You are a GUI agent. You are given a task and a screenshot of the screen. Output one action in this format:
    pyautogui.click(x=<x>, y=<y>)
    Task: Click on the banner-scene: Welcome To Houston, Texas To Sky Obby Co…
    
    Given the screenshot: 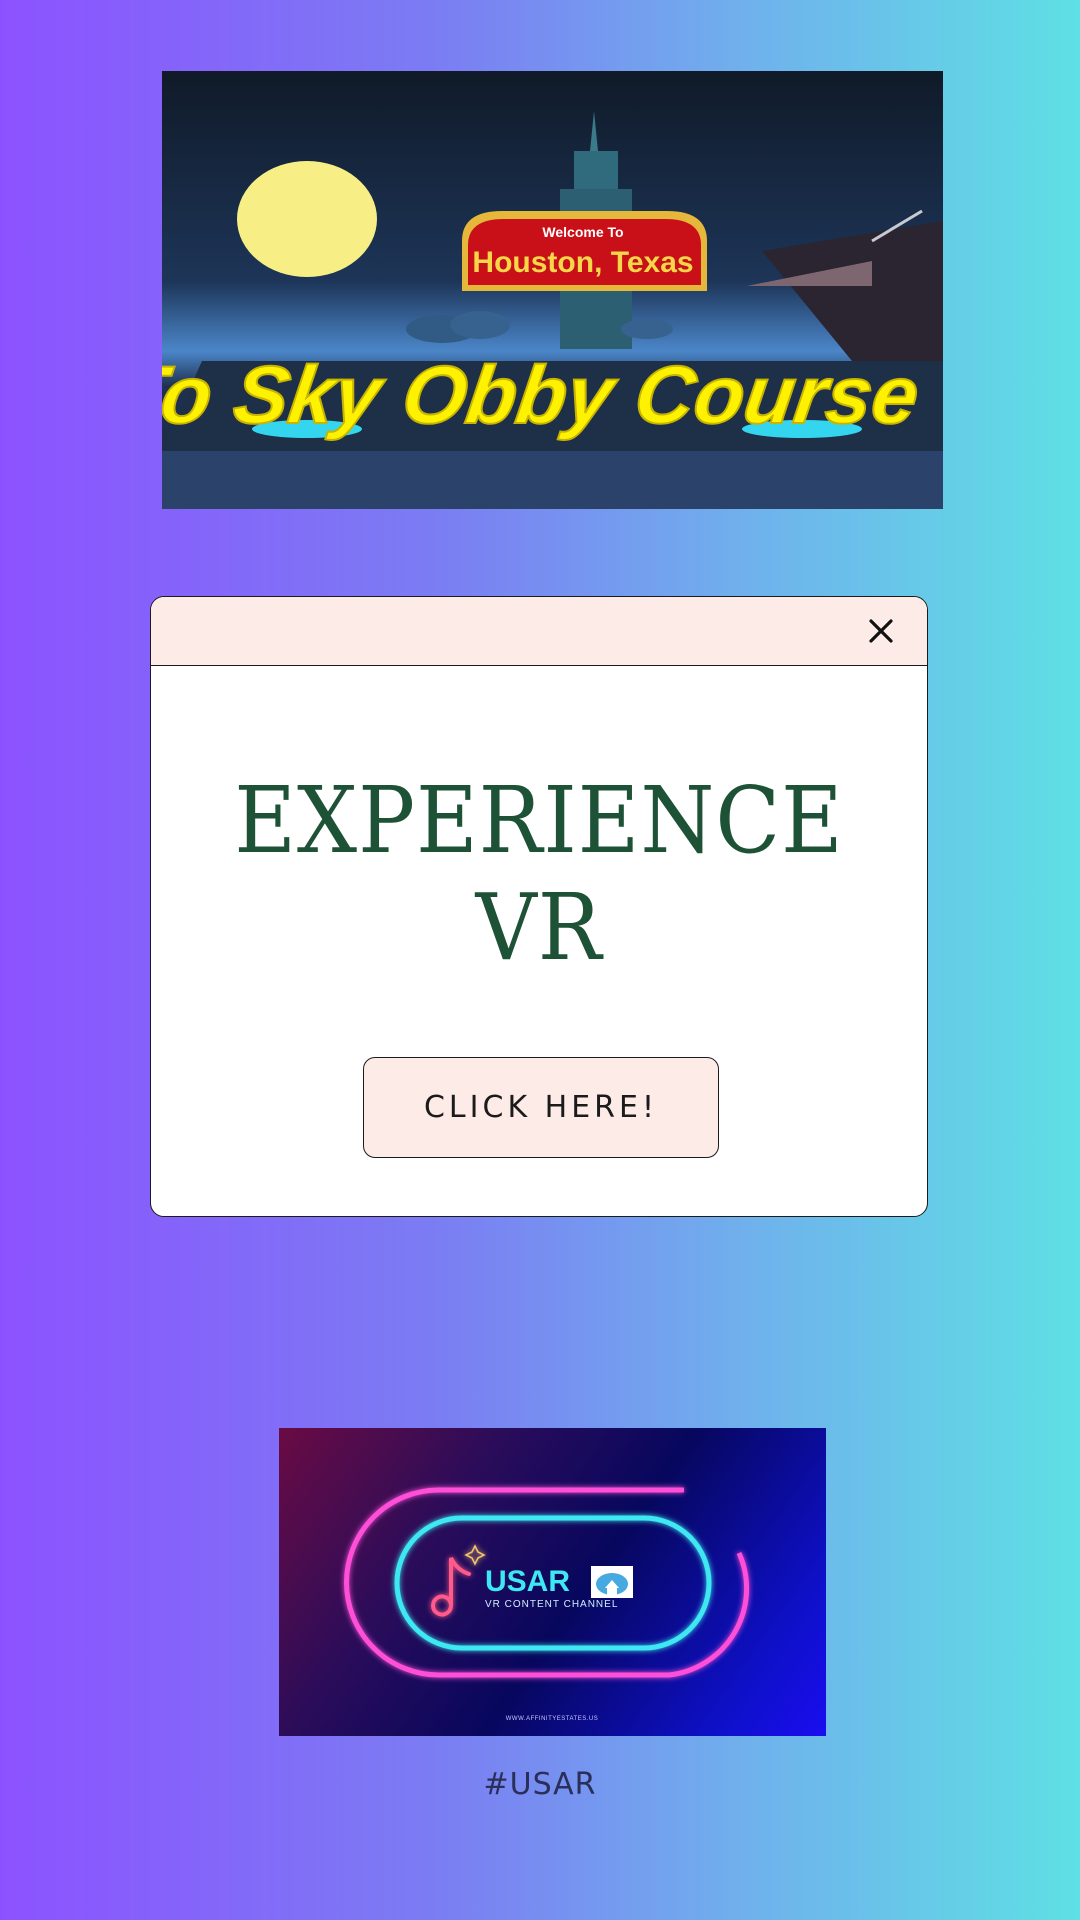 What is the action you would take?
    pyautogui.click(x=552, y=310)
    